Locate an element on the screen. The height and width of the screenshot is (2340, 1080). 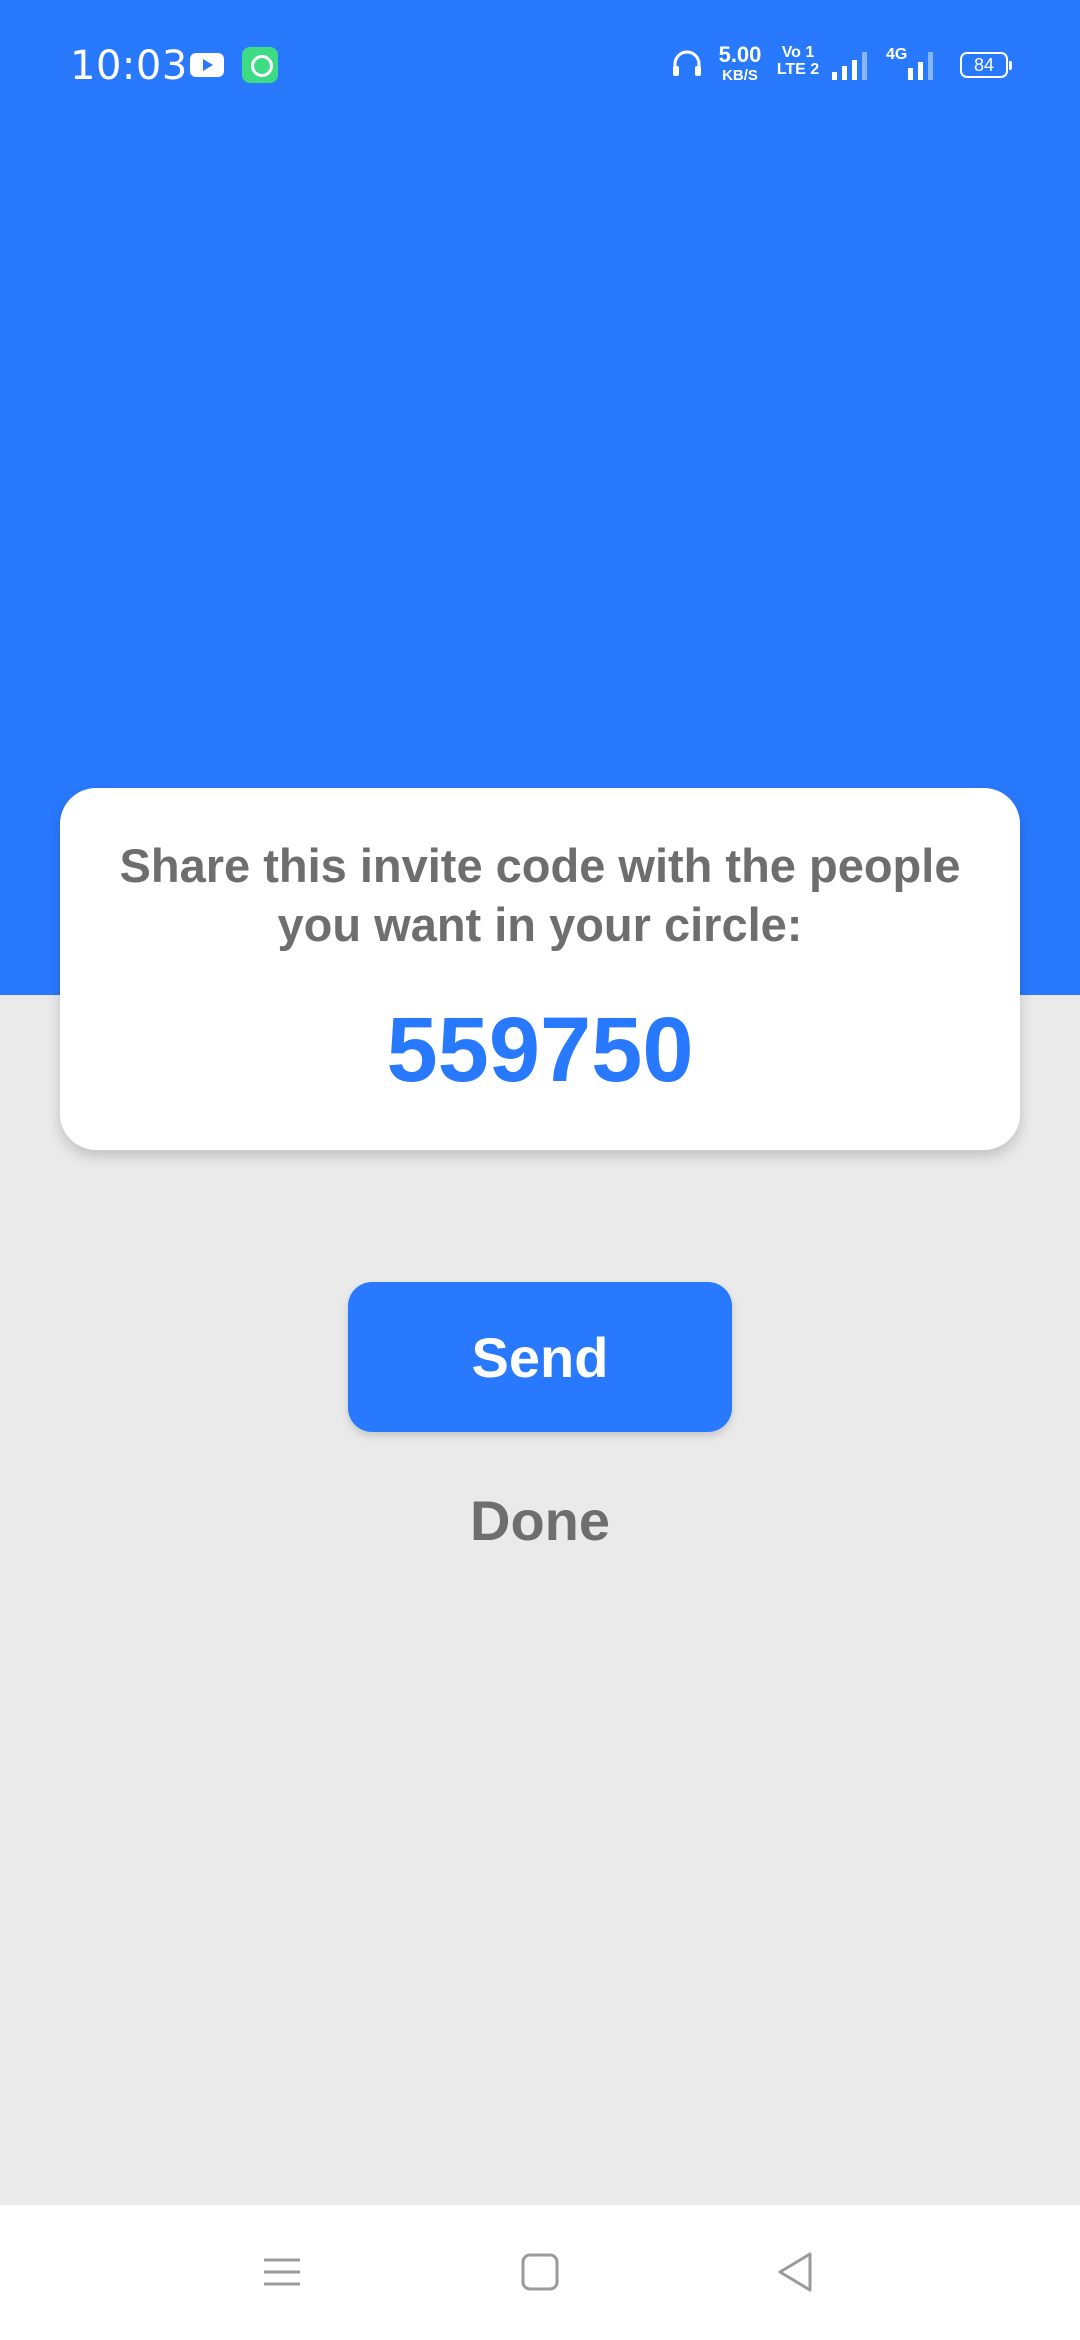
network-speed-unit: KB/S is located at coordinates (740, 75).